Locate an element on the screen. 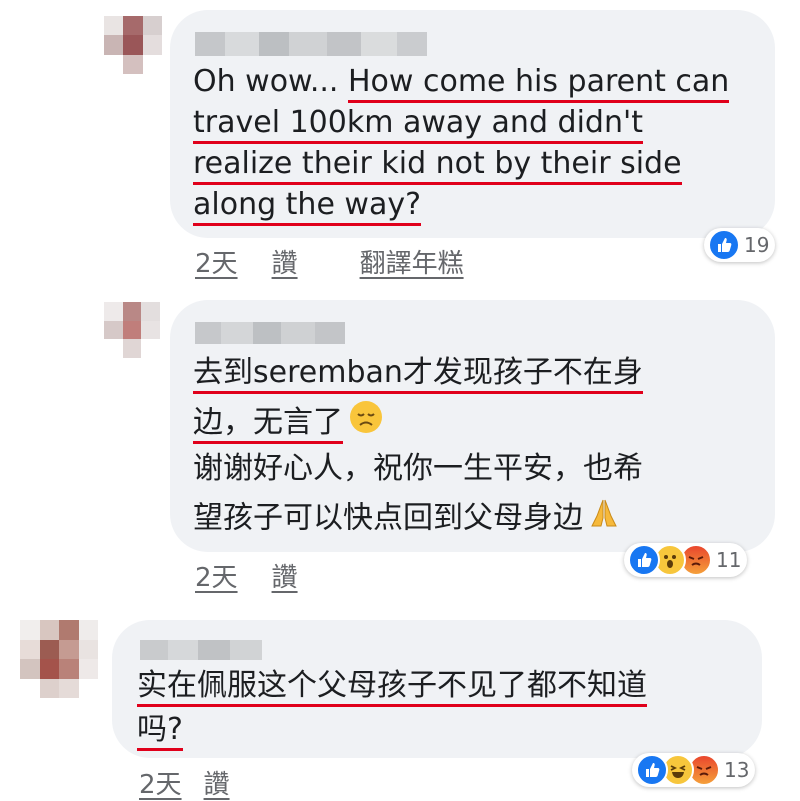 The image size is (800, 801). comment-line: realize their kid not by their side is located at coordinates (461, 165).